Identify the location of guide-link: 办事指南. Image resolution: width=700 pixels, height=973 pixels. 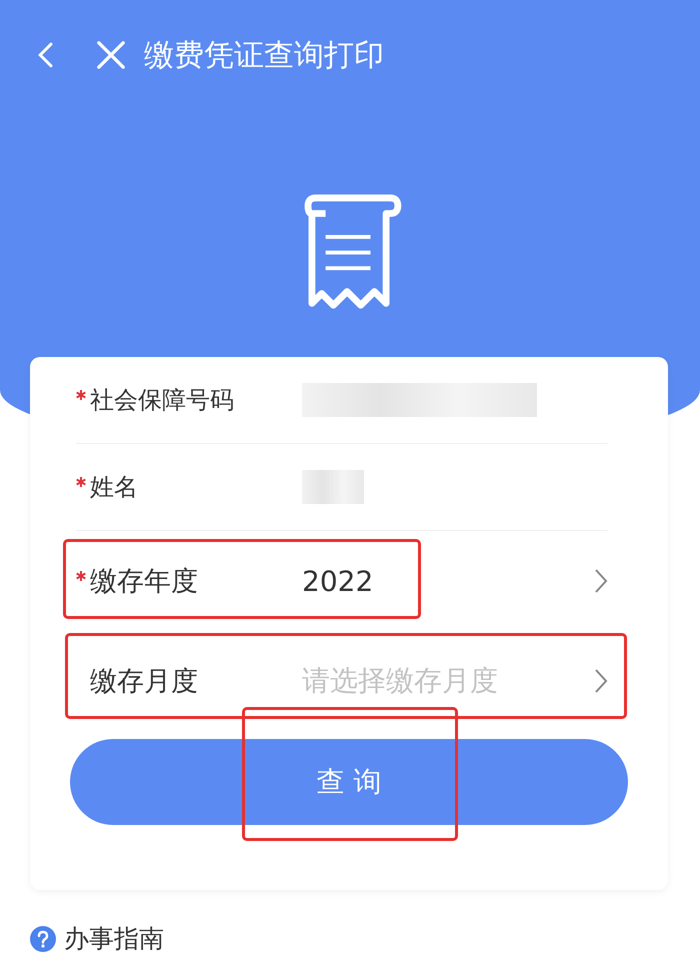
(114, 938).